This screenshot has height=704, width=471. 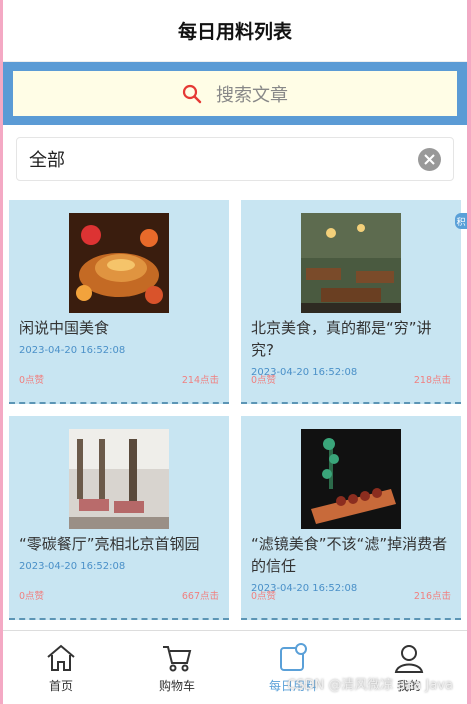 What do you see at coordinates (461, 221) in the screenshot?
I see `floating-tool-tab: 积` at bounding box center [461, 221].